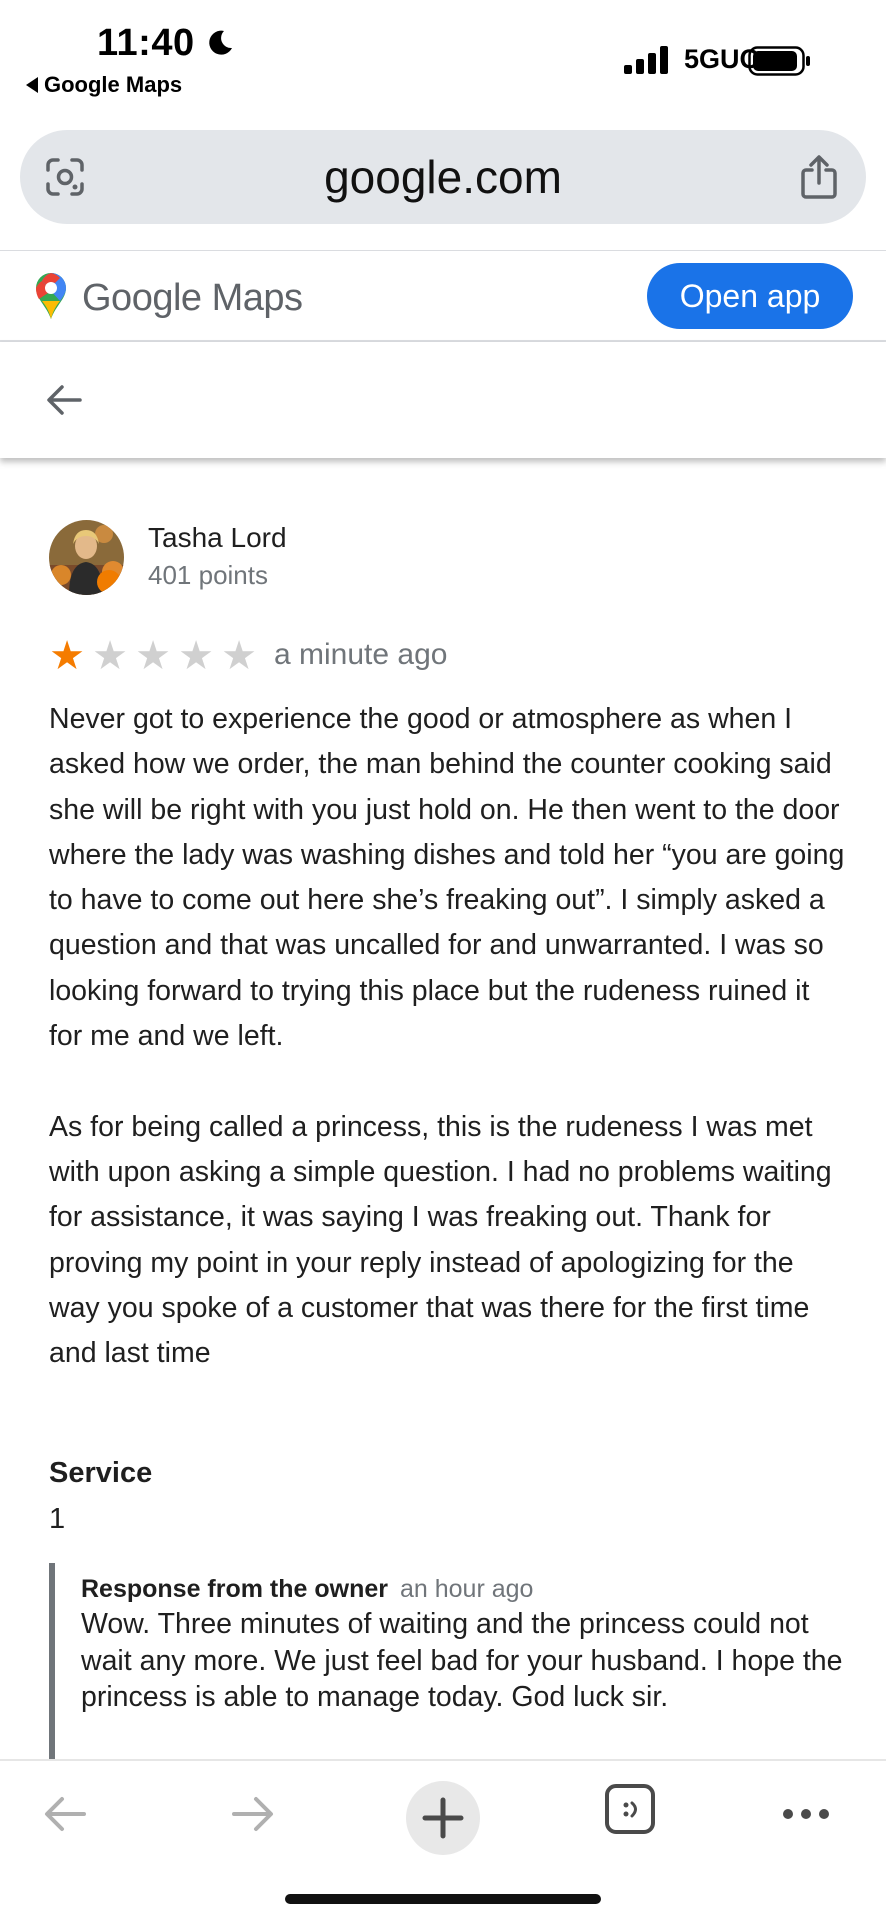  I want to click on new-tab-button, so click(443, 1818).